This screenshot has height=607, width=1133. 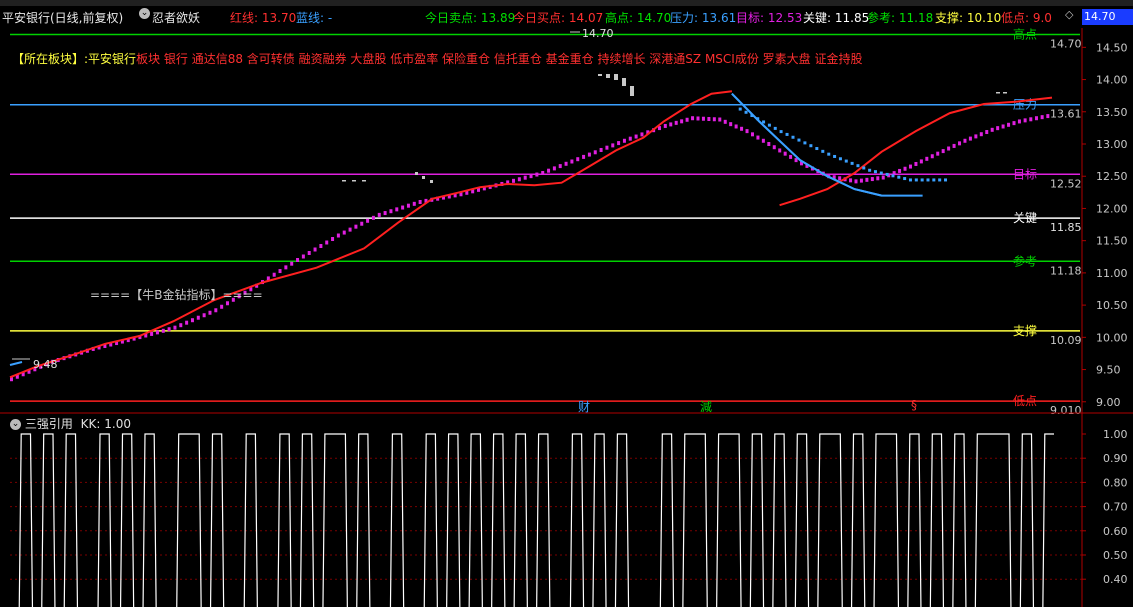 What do you see at coordinates (706, 406) in the screenshot?
I see `event-jian-badge: 減` at bounding box center [706, 406].